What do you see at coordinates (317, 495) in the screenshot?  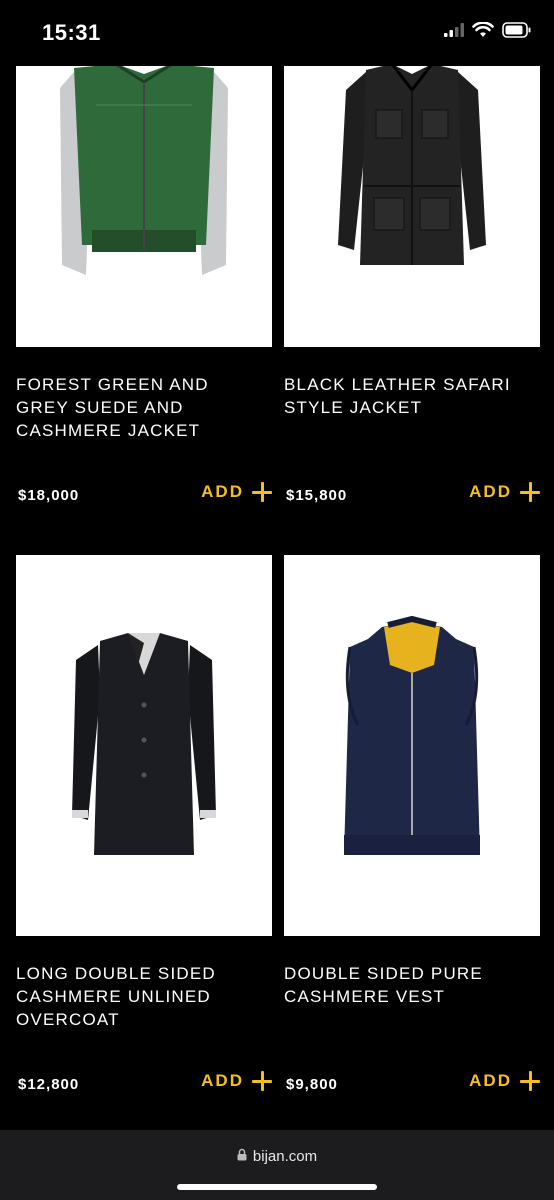 I see `product-price: $15,800` at bounding box center [317, 495].